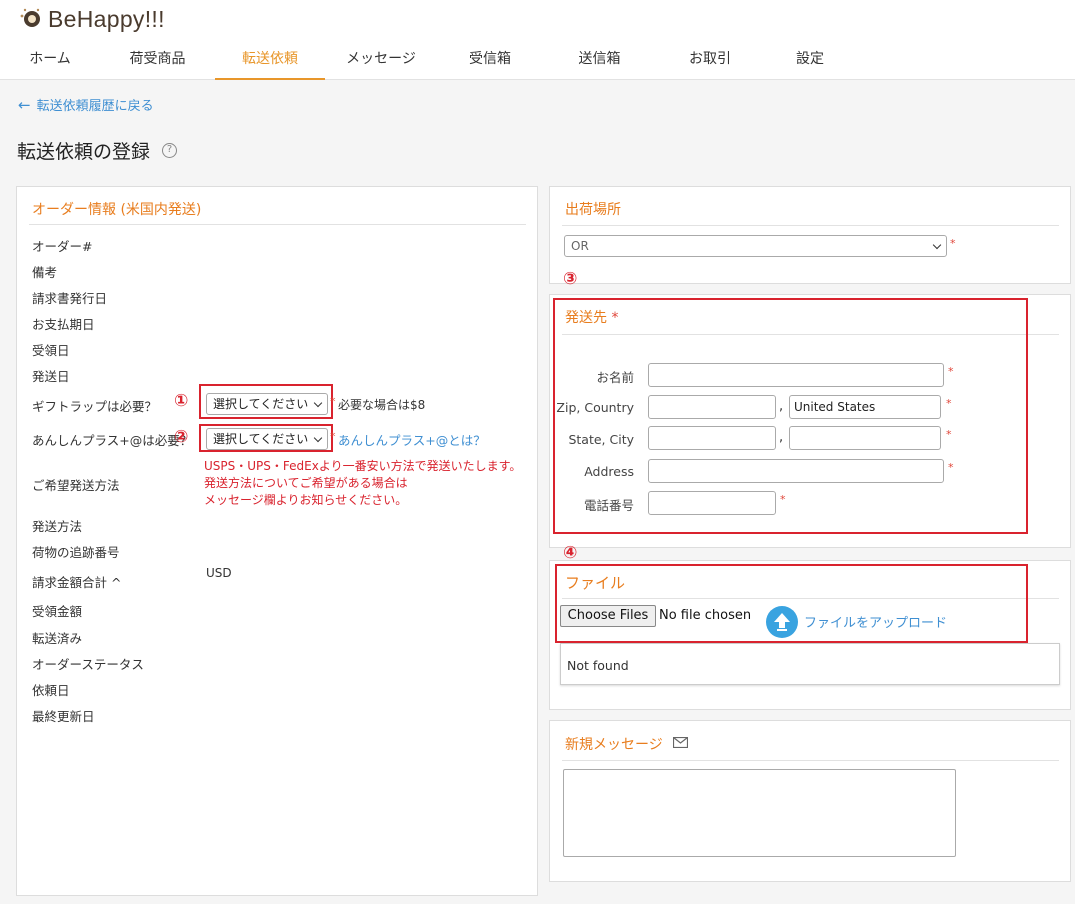  I want to click on shipping-note-line-3: メッセージ欄よりお知らせください。, so click(306, 500).